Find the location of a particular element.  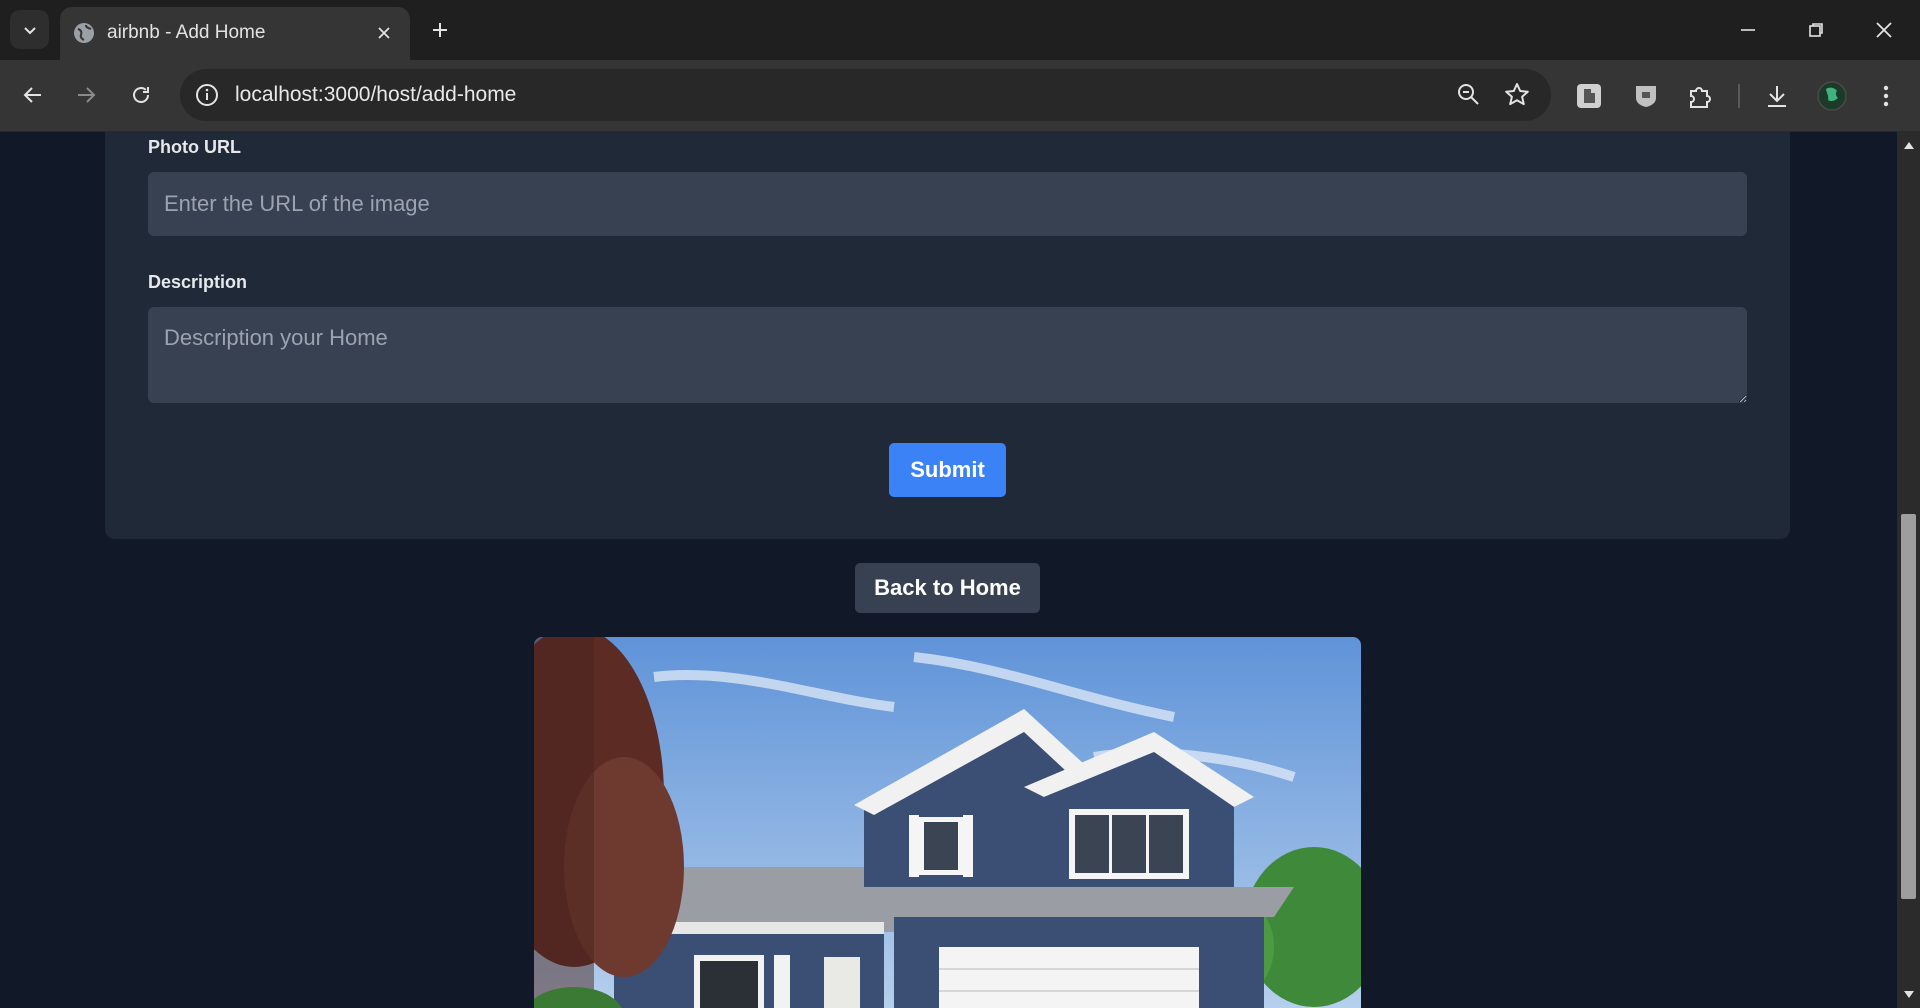

chevron-down-icon is located at coordinates (29, 30).